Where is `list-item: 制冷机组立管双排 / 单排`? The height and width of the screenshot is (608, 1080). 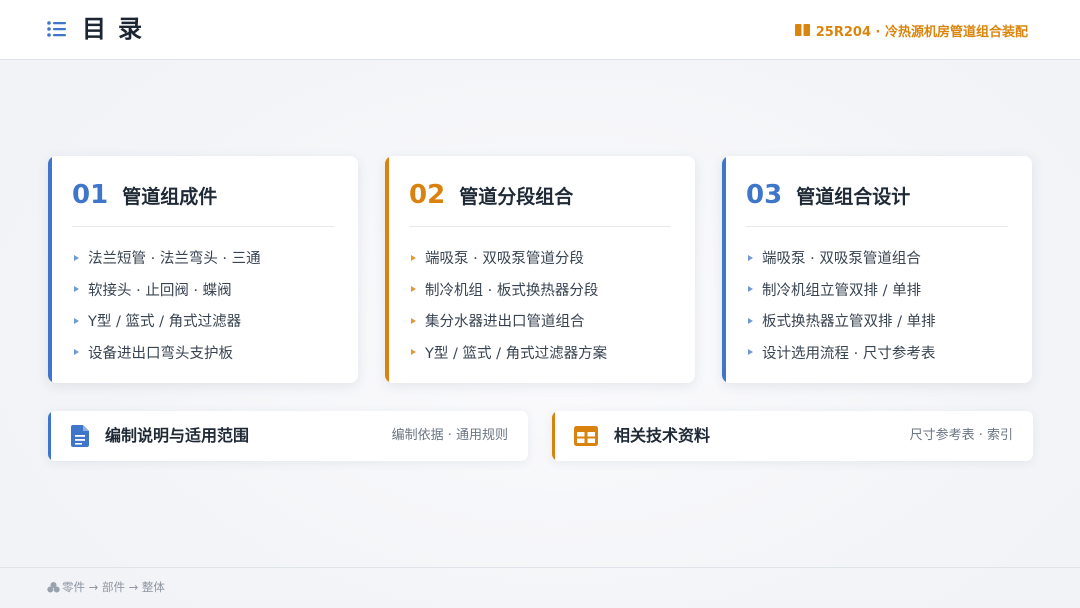
list-item: 制冷机组立管双排 / 单排 is located at coordinates (842, 290).